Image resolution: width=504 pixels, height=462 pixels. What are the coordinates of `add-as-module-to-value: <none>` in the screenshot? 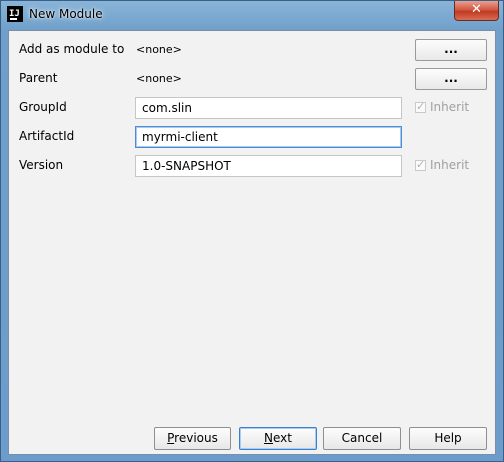 It's located at (159, 49).